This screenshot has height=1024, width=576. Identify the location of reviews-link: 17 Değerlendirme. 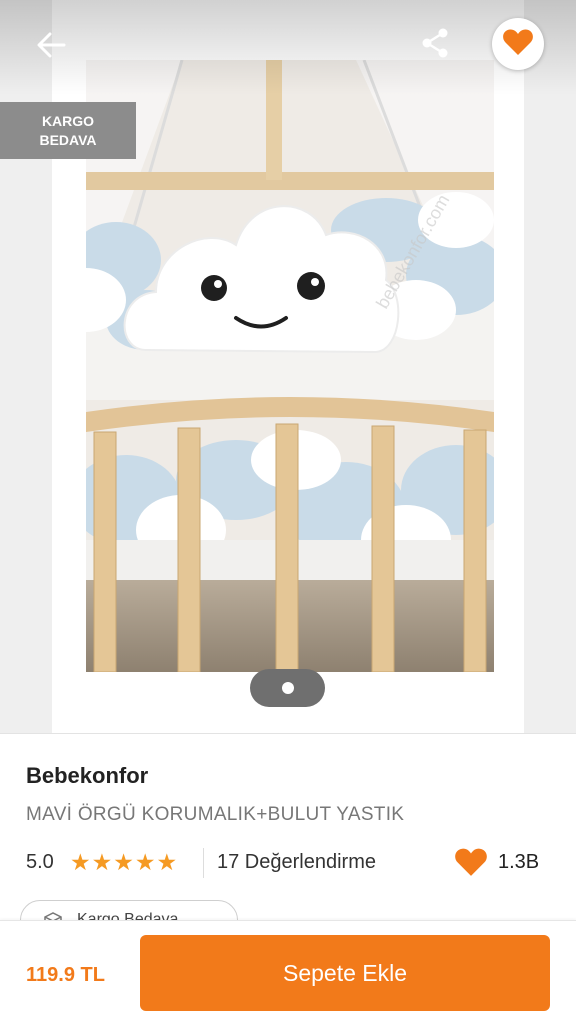
(296, 862).